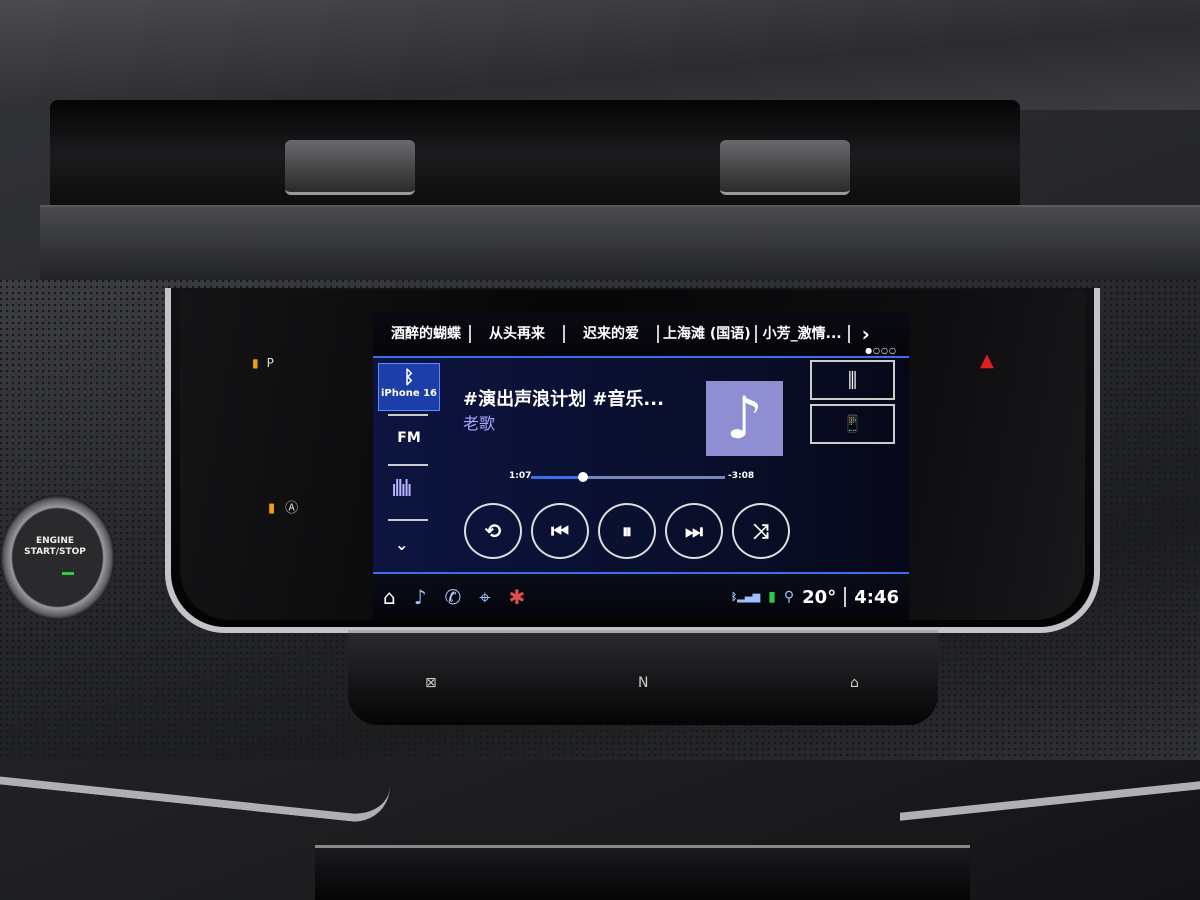 The height and width of the screenshot is (900, 1200). I want to click on mute-button: ⊠, so click(431, 683).